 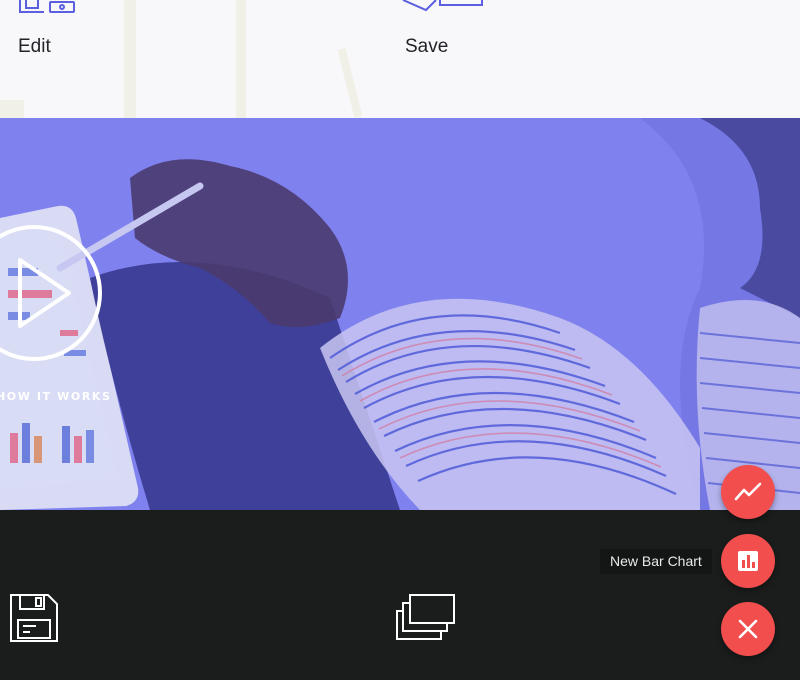 I want to click on edit-icon, so click(x=47, y=6).